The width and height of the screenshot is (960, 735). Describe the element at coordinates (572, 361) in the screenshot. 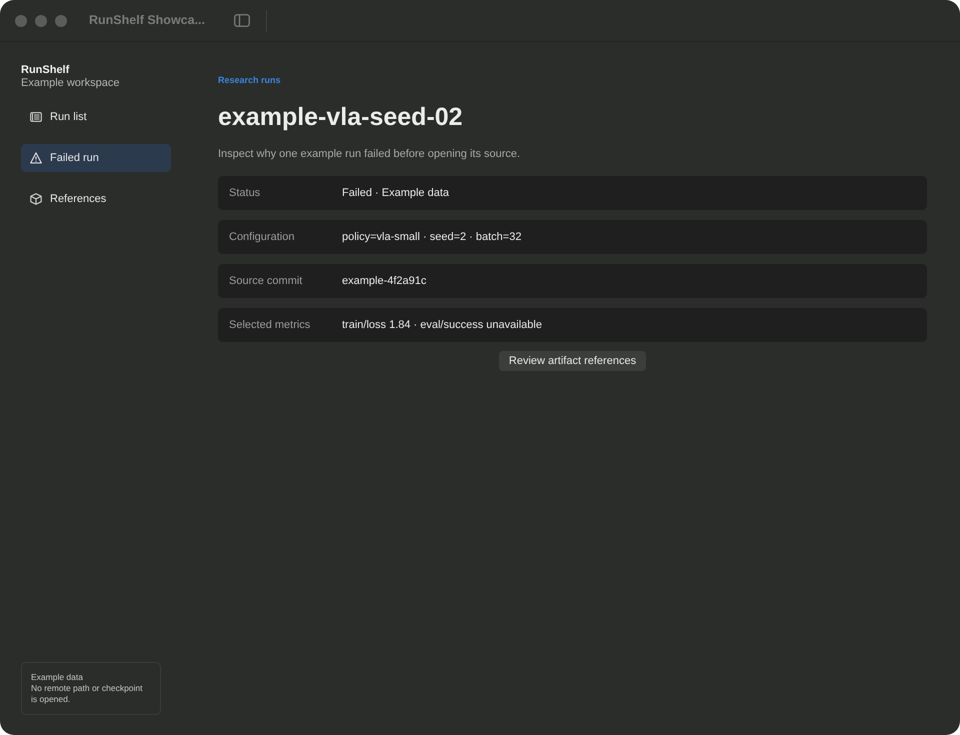

I see `review-references-button: Review artifact references` at that location.